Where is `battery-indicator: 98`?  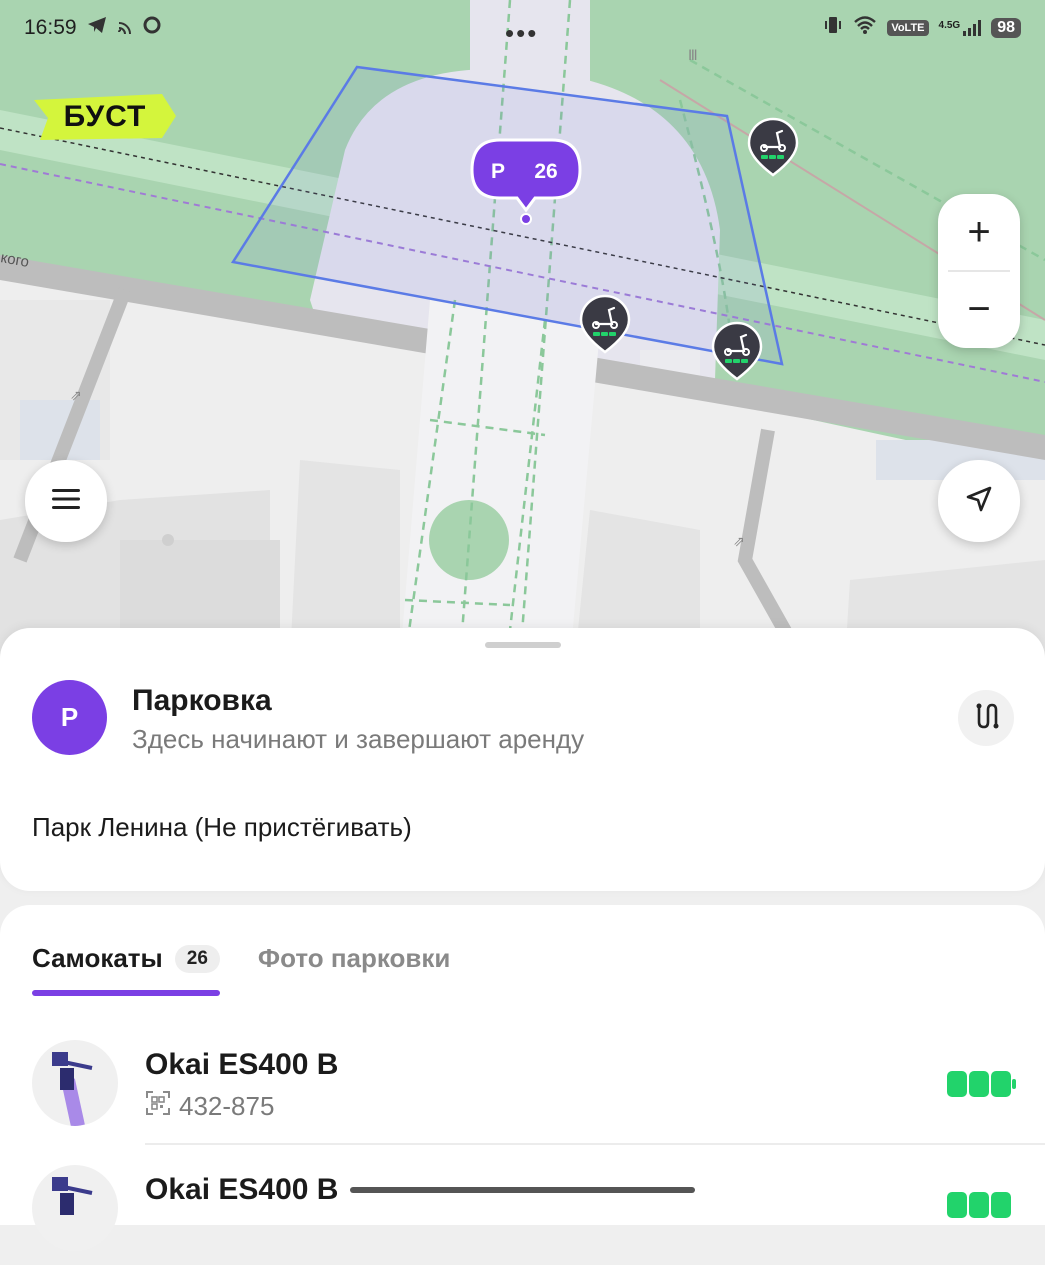 battery-indicator: 98 is located at coordinates (1006, 28).